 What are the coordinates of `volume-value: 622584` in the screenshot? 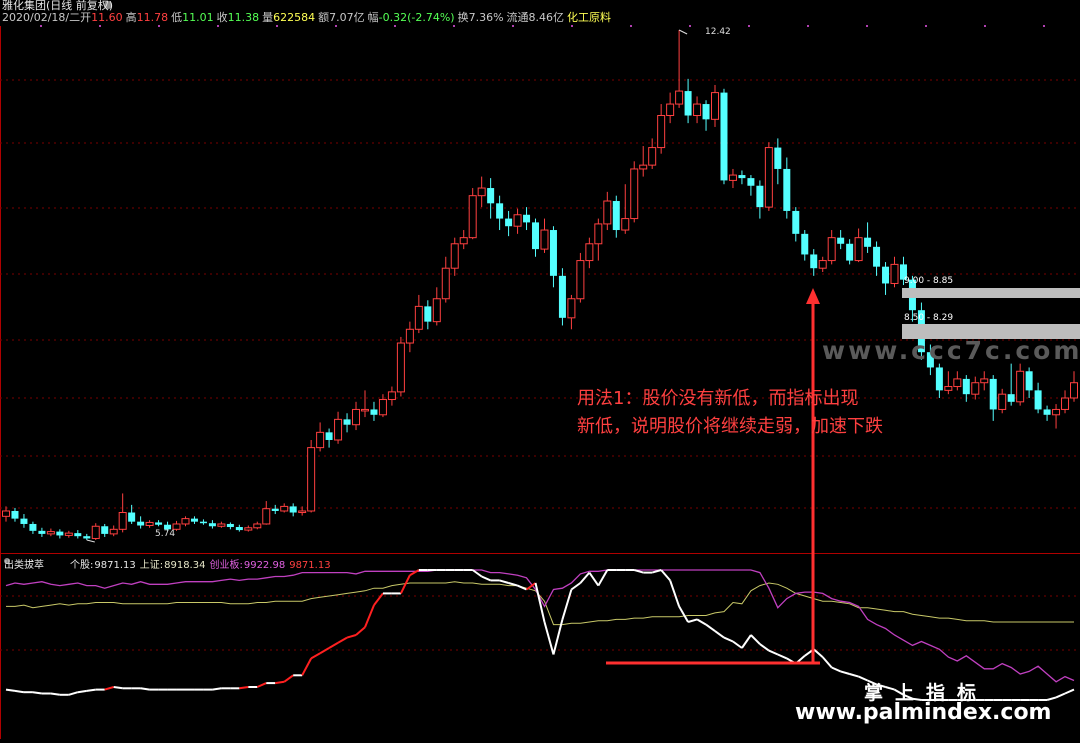 It's located at (294, 17).